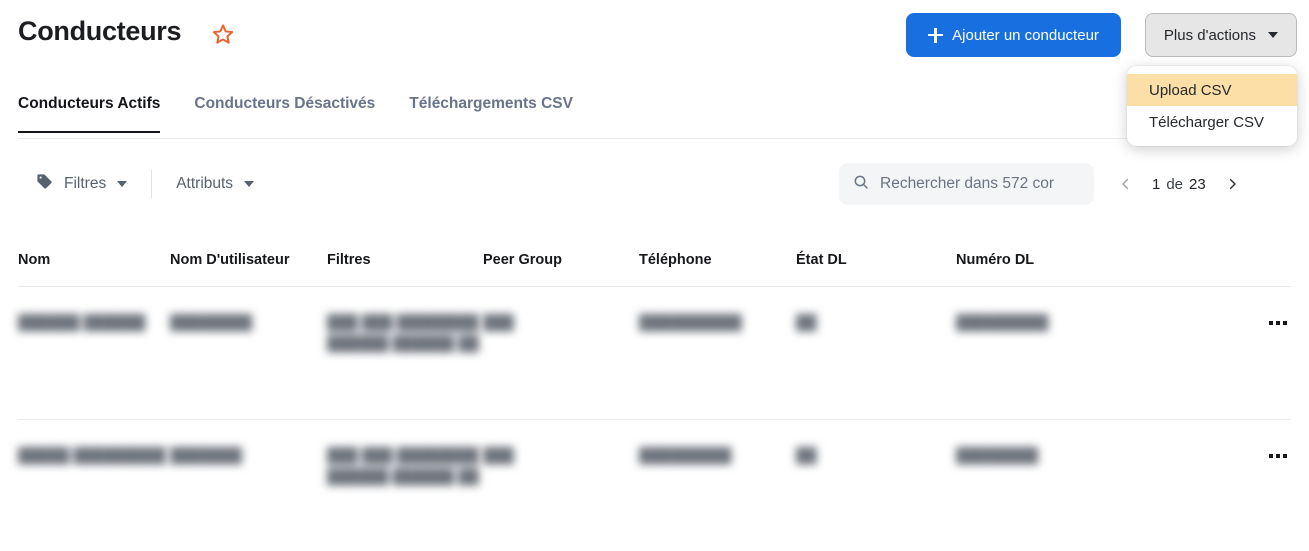  What do you see at coordinates (690, 323) in the screenshot?
I see `redacted-value: ██████████` at bounding box center [690, 323].